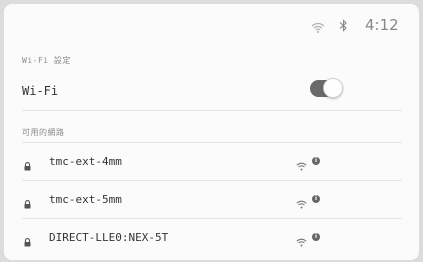 The height and width of the screenshot is (262, 423). What do you see at coordinates (109, 237) in the screenshot?
I see `network-name: DIRECT-LLE0:NEX-5T` at bounding box center [109, 237].